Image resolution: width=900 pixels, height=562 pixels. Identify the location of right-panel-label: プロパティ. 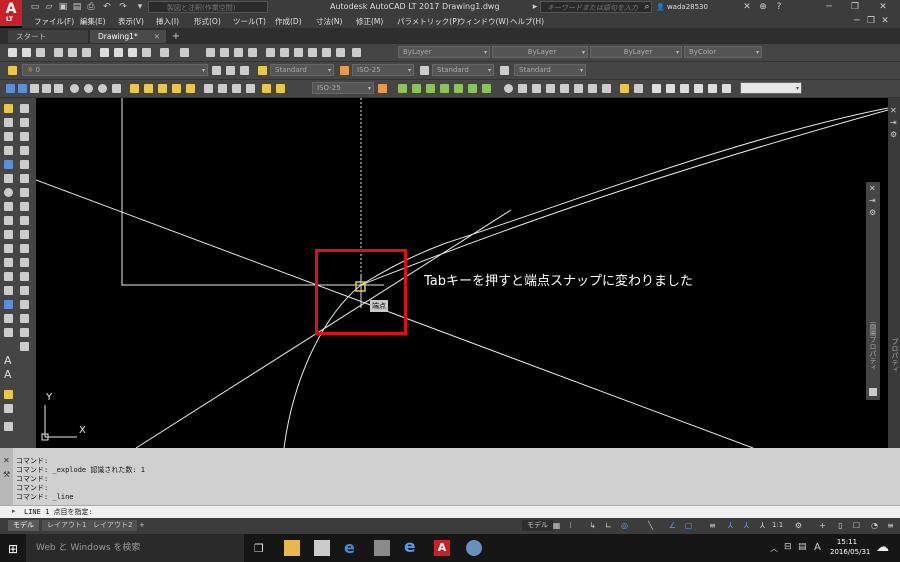
(895, 355).